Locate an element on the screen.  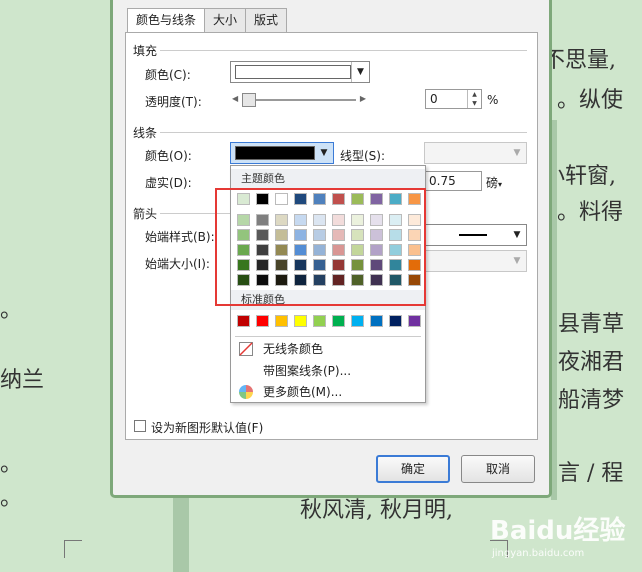
baidu-watermark: Baidu经验 jingyan.baidu.com is located at coordinates (563, 540).